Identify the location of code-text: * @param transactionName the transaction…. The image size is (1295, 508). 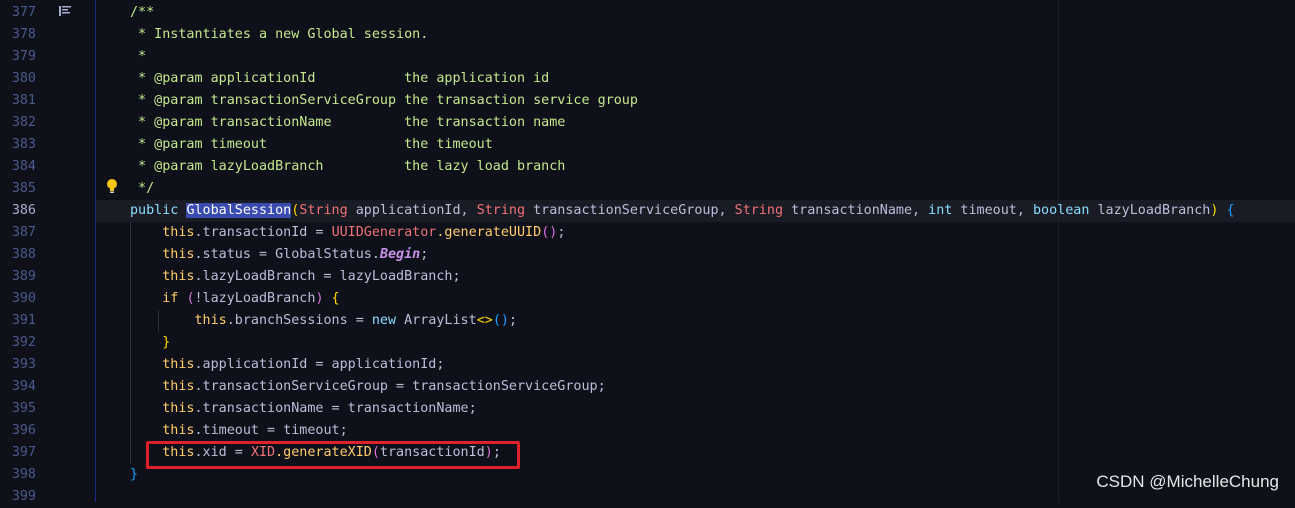
(347, 123).